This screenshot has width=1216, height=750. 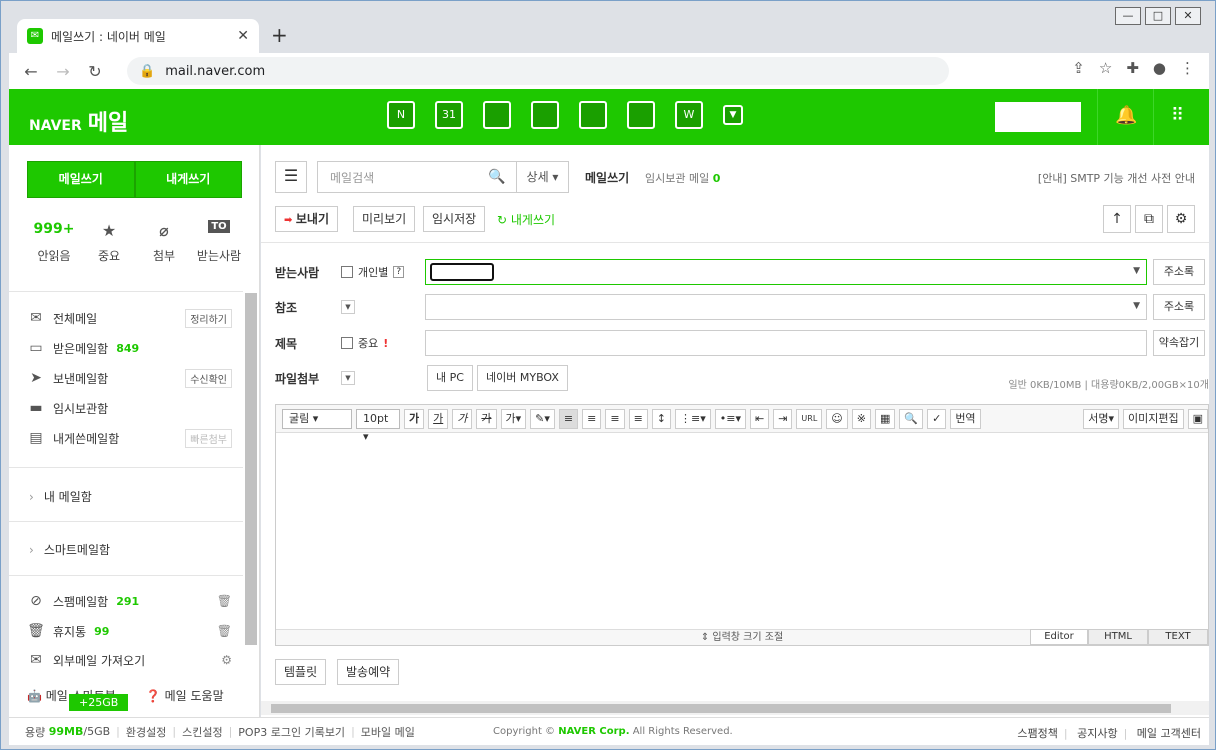 What do you see at coordinates (462, 418) in the screenshot?
I see `italic-icon: 가` at bounding box center [462, 418].